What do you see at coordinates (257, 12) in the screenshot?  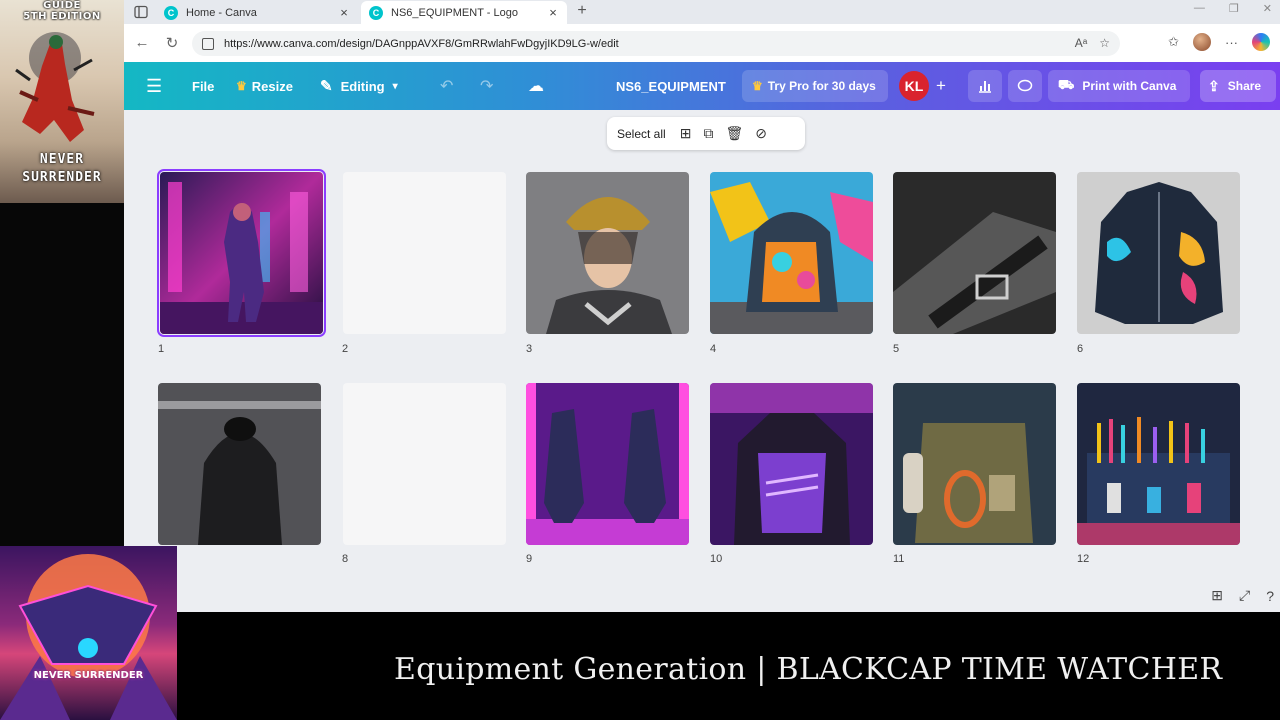 I see `tab-home-canva: C Home - Canva ×` at bounding box center [257, 12].